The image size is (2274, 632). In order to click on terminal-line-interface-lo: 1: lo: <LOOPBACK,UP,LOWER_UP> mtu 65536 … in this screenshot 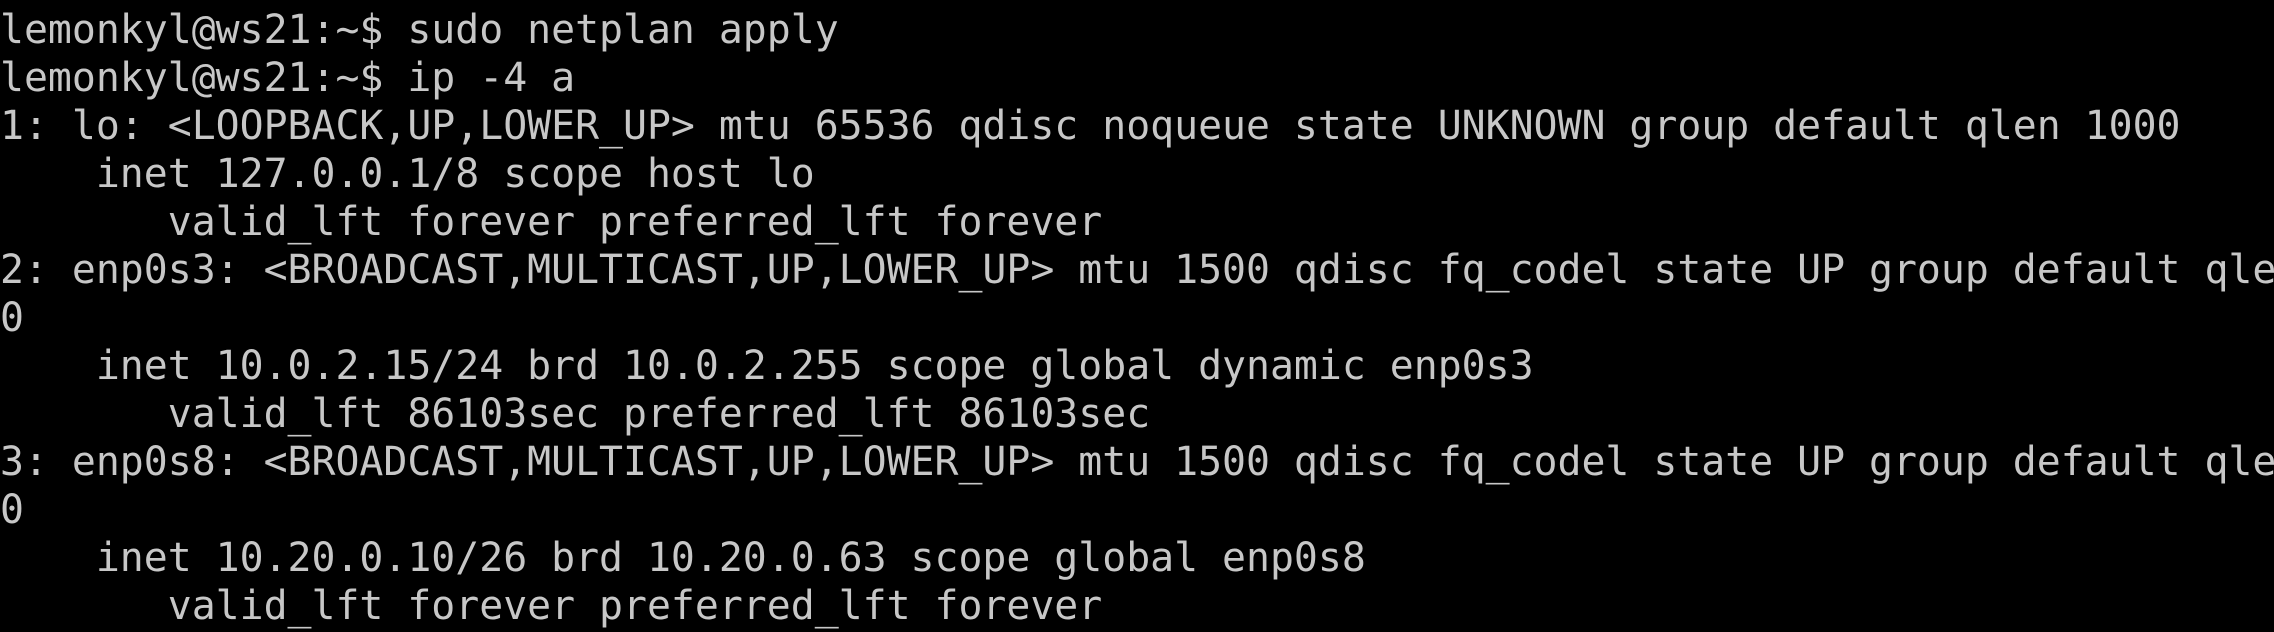, I will do `click(1090, 126)`.